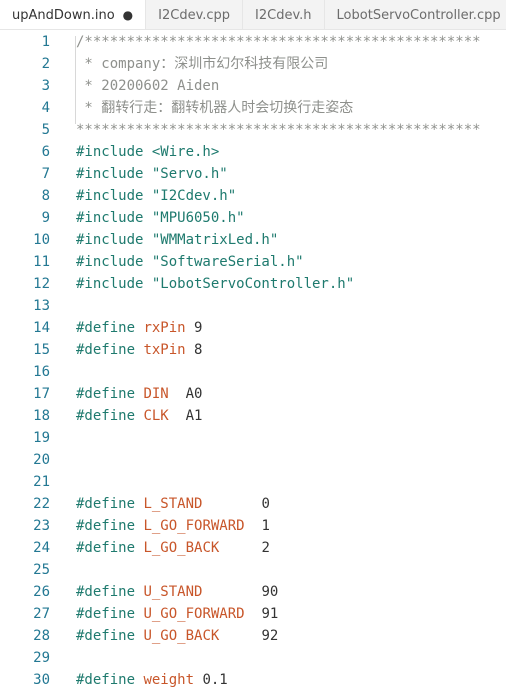  What do you see at coordinates (41, 262) in the screenshot?
I see `line-number: 11` at bounding box center [41, 262].